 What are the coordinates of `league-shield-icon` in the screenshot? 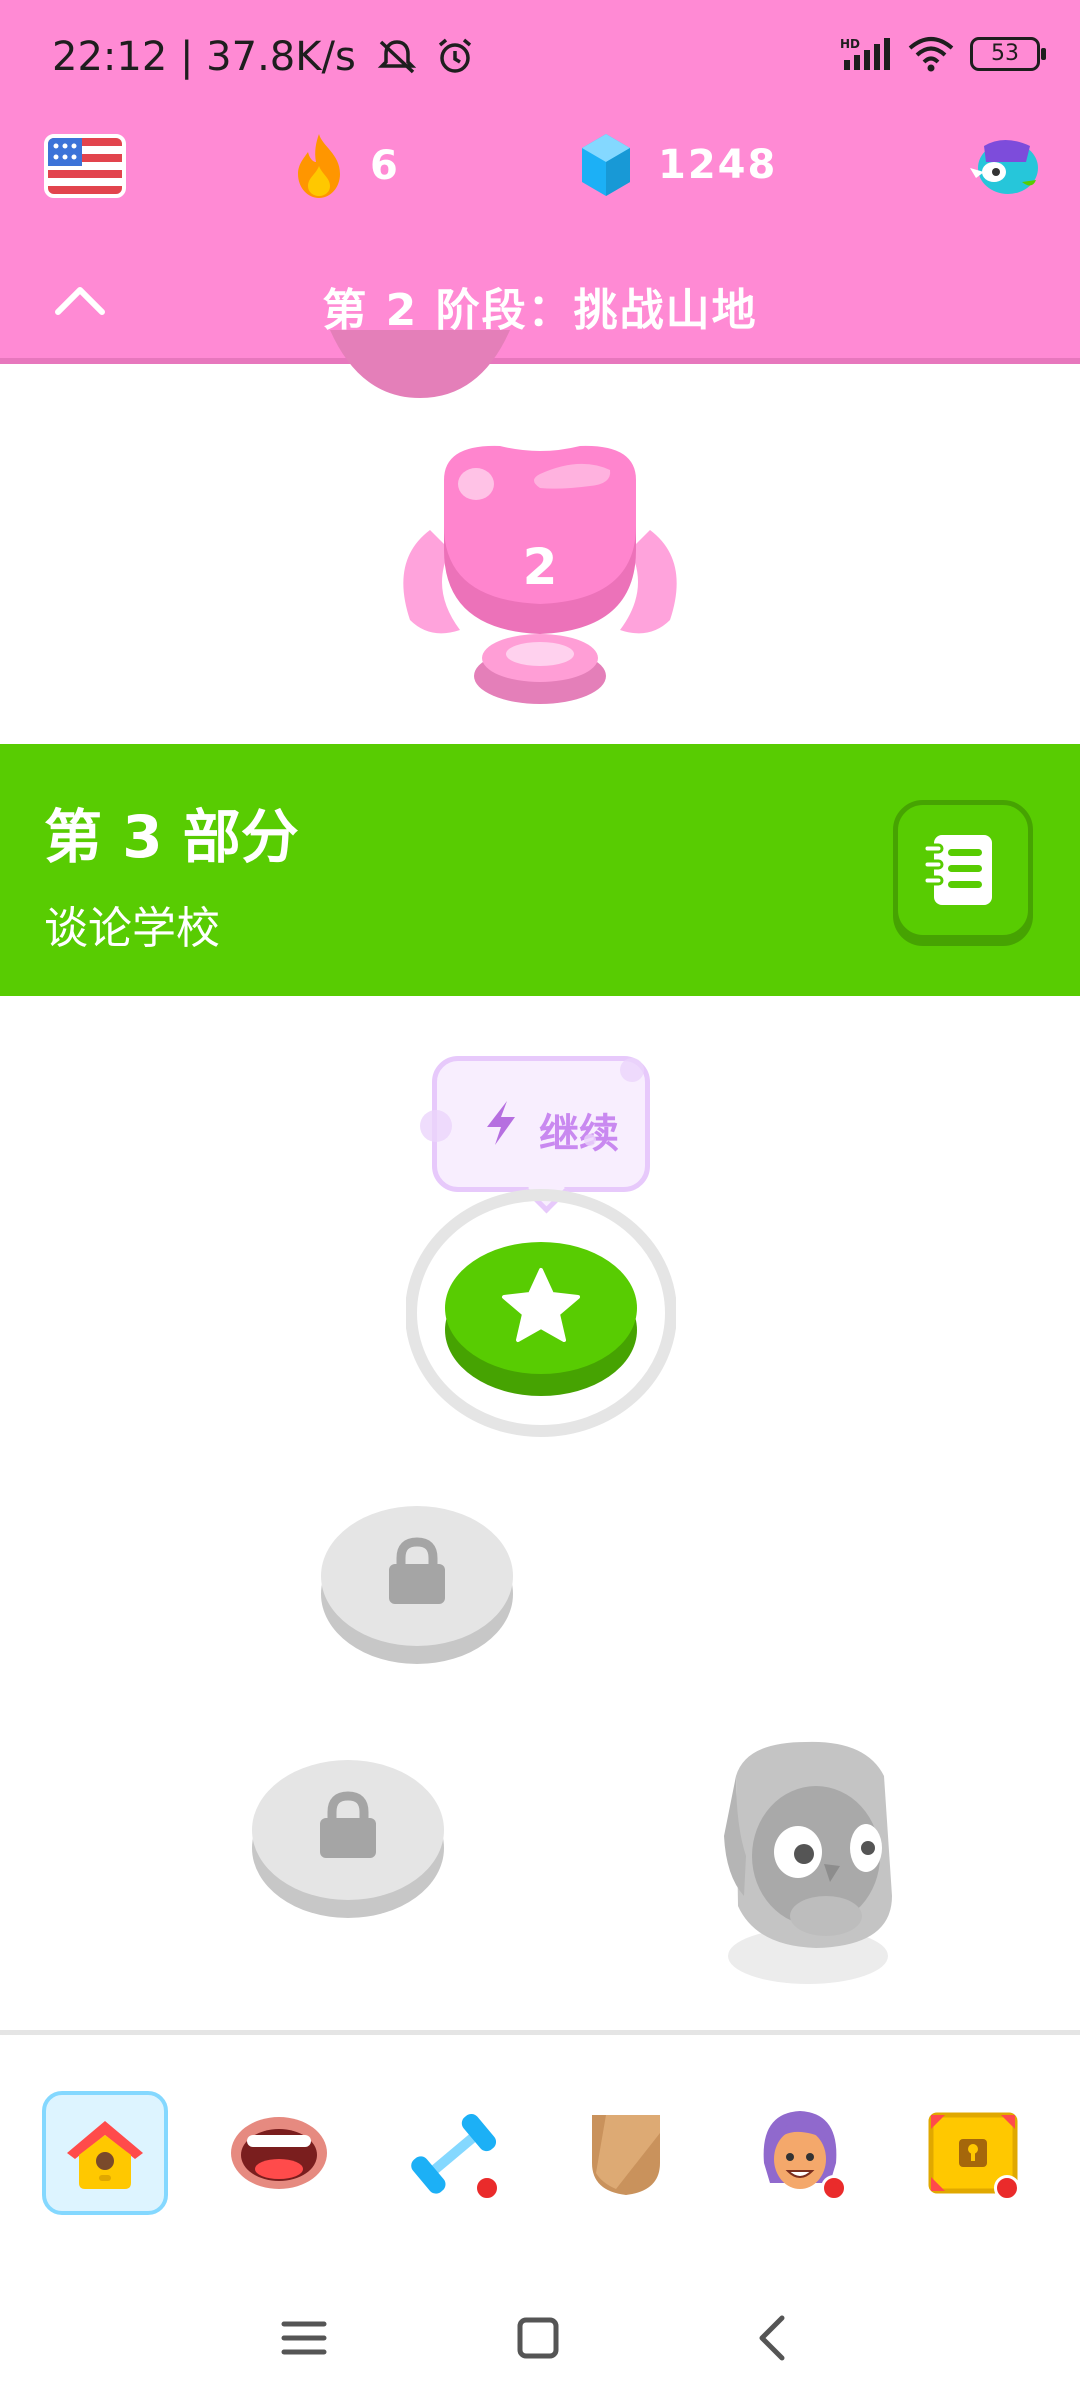 It's located at (626, 2155).